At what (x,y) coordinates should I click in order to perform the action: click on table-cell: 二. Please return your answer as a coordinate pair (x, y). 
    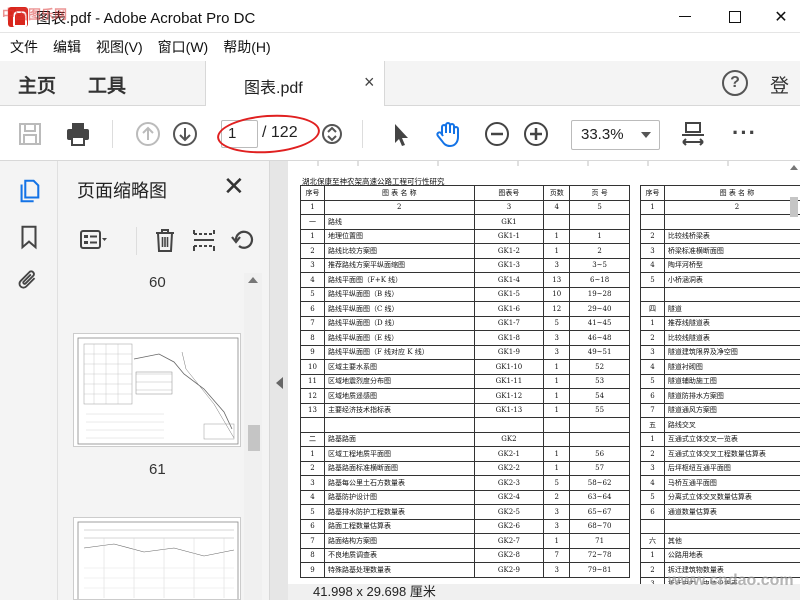
    Looking at the image, I should click on (312, 439).